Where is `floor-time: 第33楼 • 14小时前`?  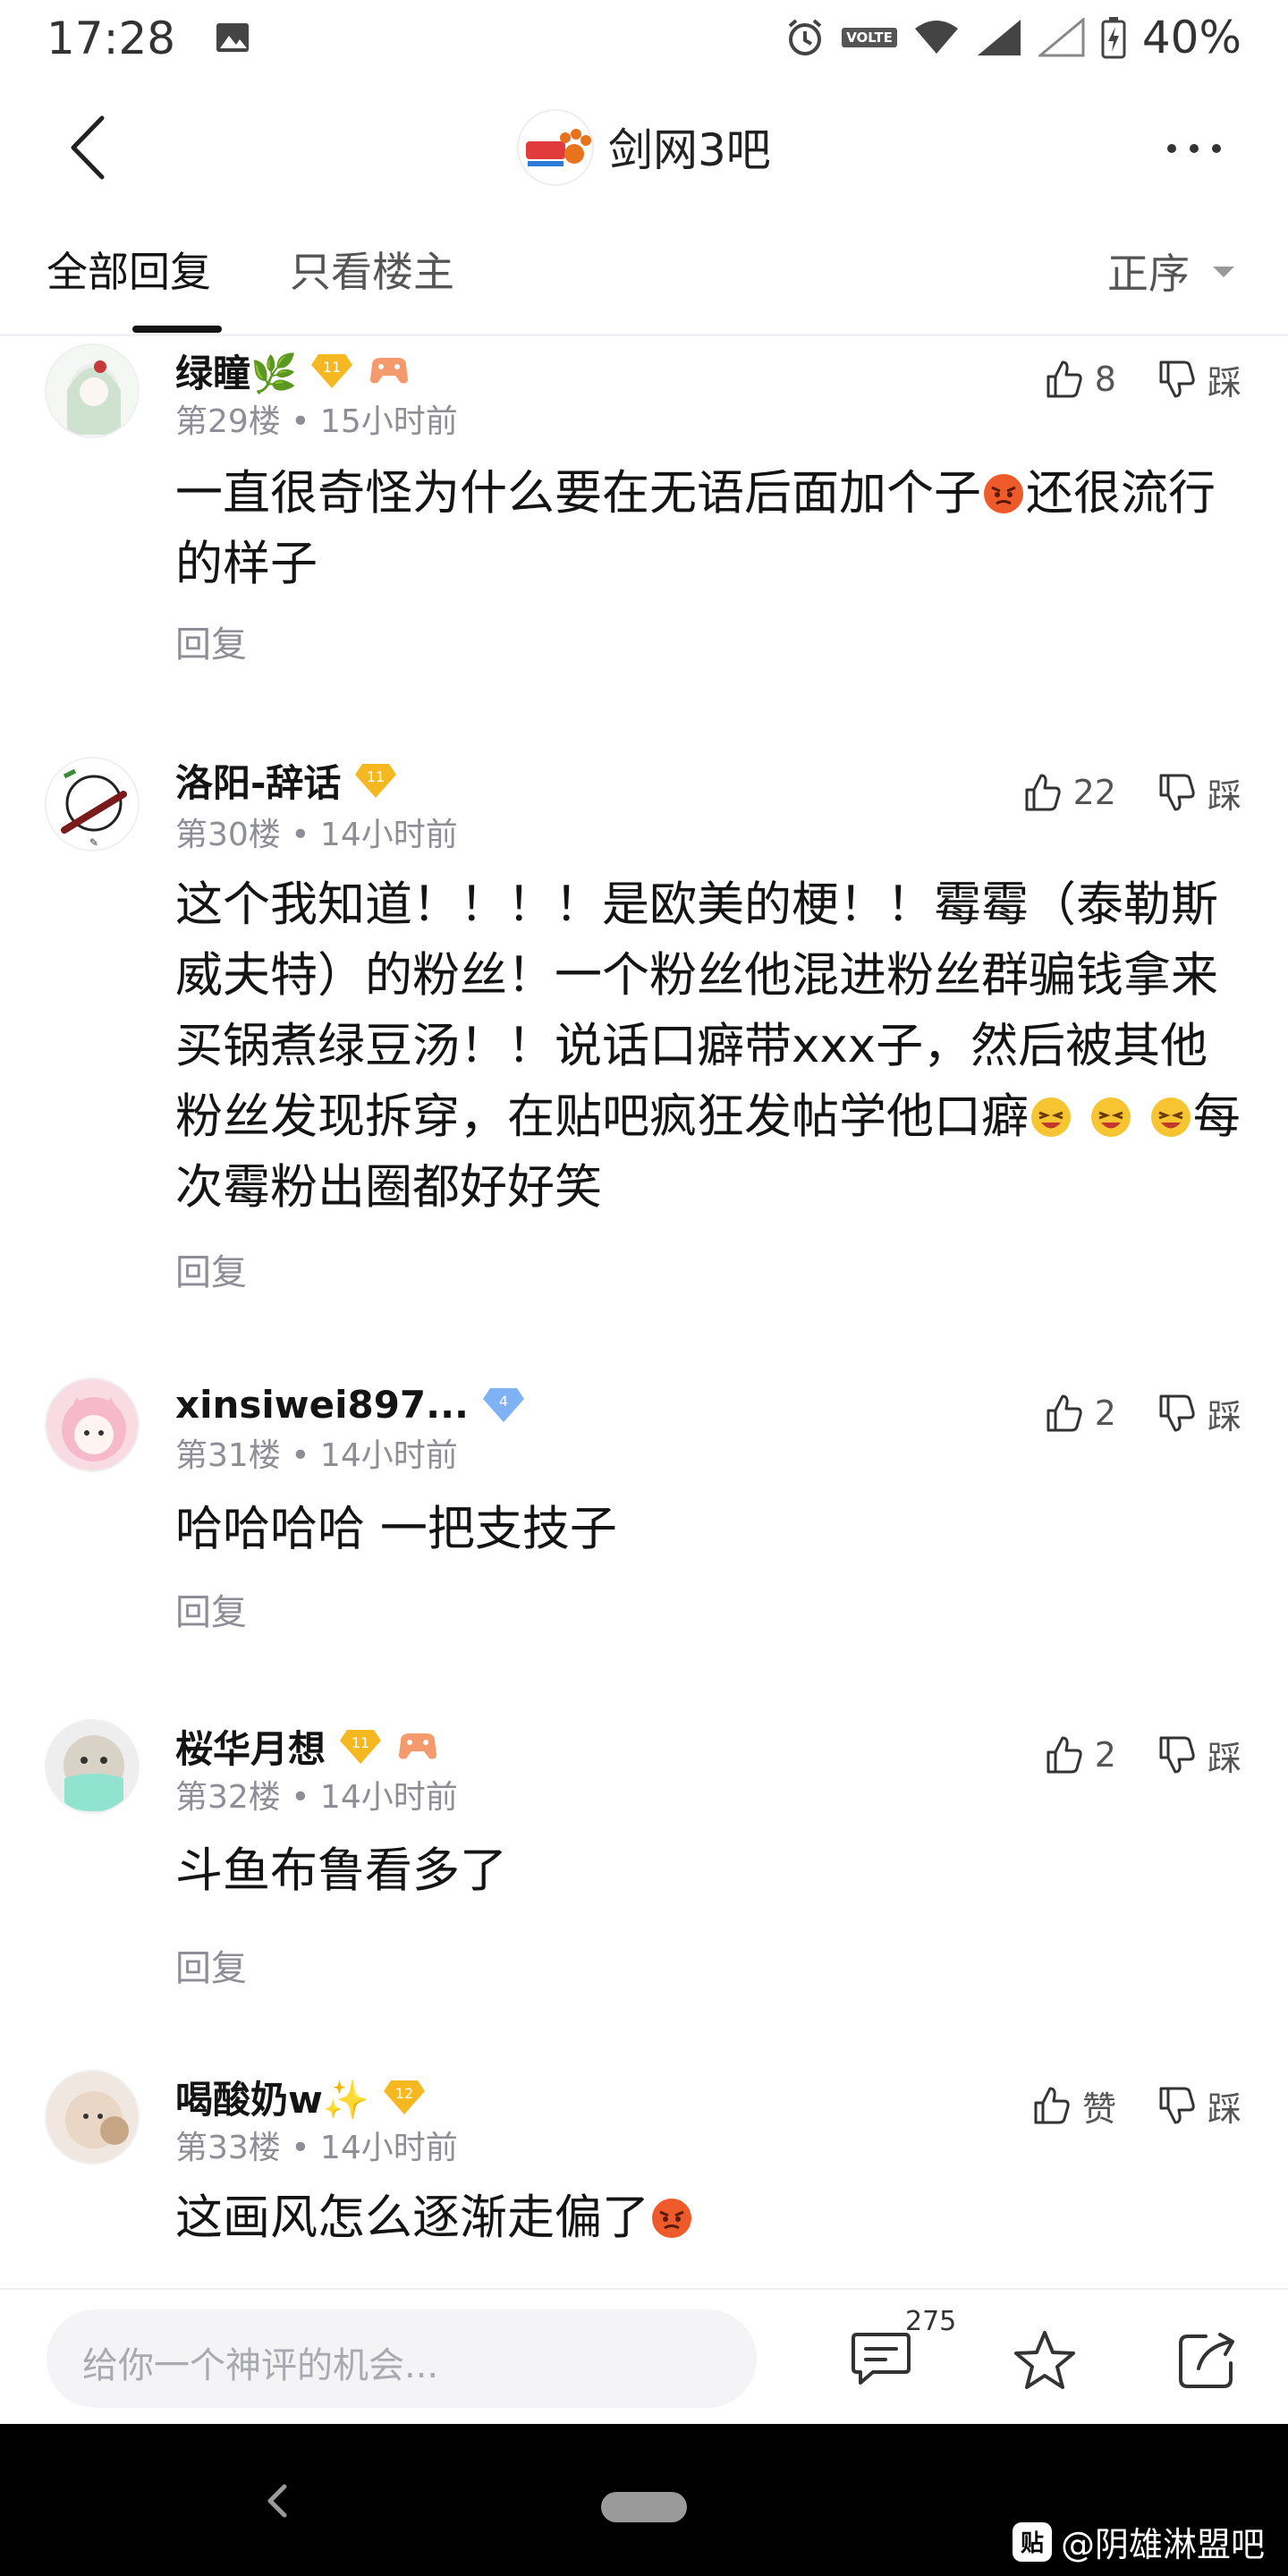 floor-time: 第33楼 • 14小时前 is located at coordinates (316, 2148).